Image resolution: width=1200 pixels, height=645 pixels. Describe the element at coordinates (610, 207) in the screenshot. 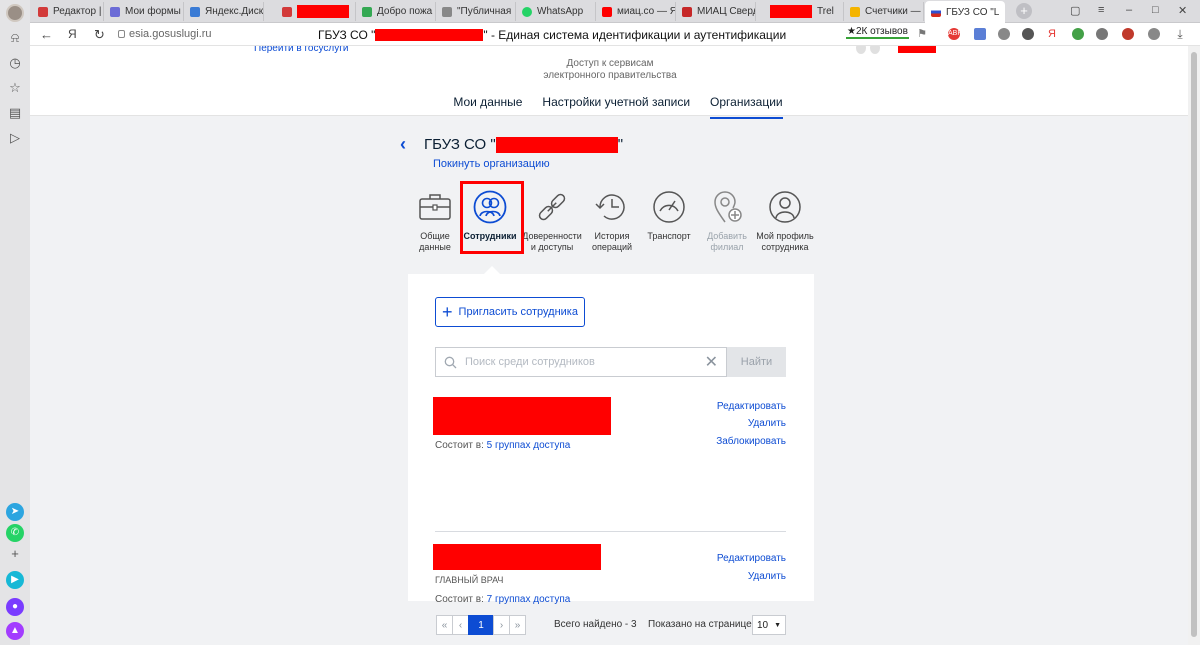

I see `history-icon` at that location.